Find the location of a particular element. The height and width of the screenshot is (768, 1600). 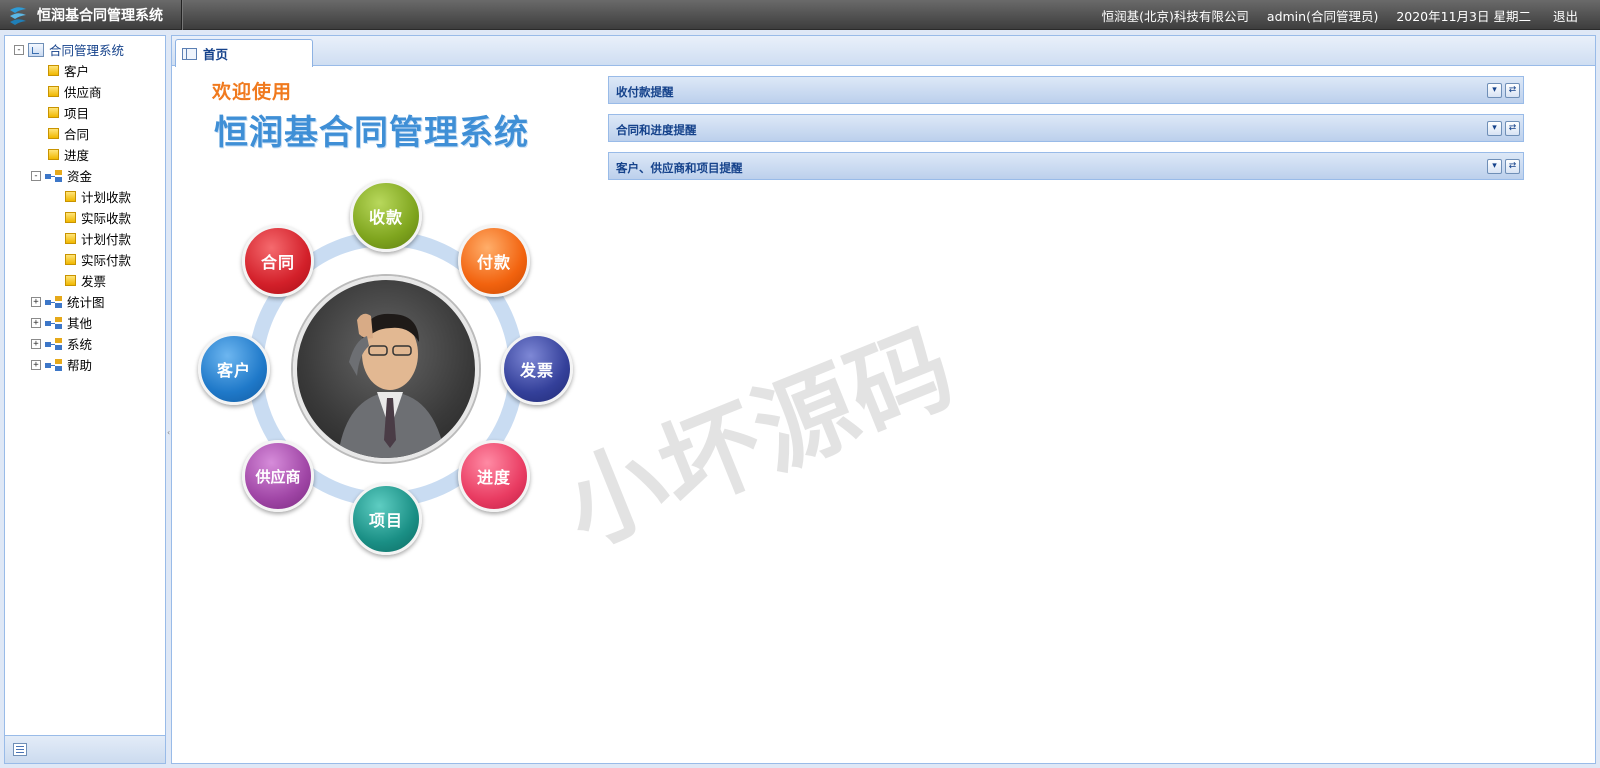

customer-supplier-project-reminder-panel: 客户、供应商和项目提醒 ▾ ⇄ is located at coordinates (1066, 166).